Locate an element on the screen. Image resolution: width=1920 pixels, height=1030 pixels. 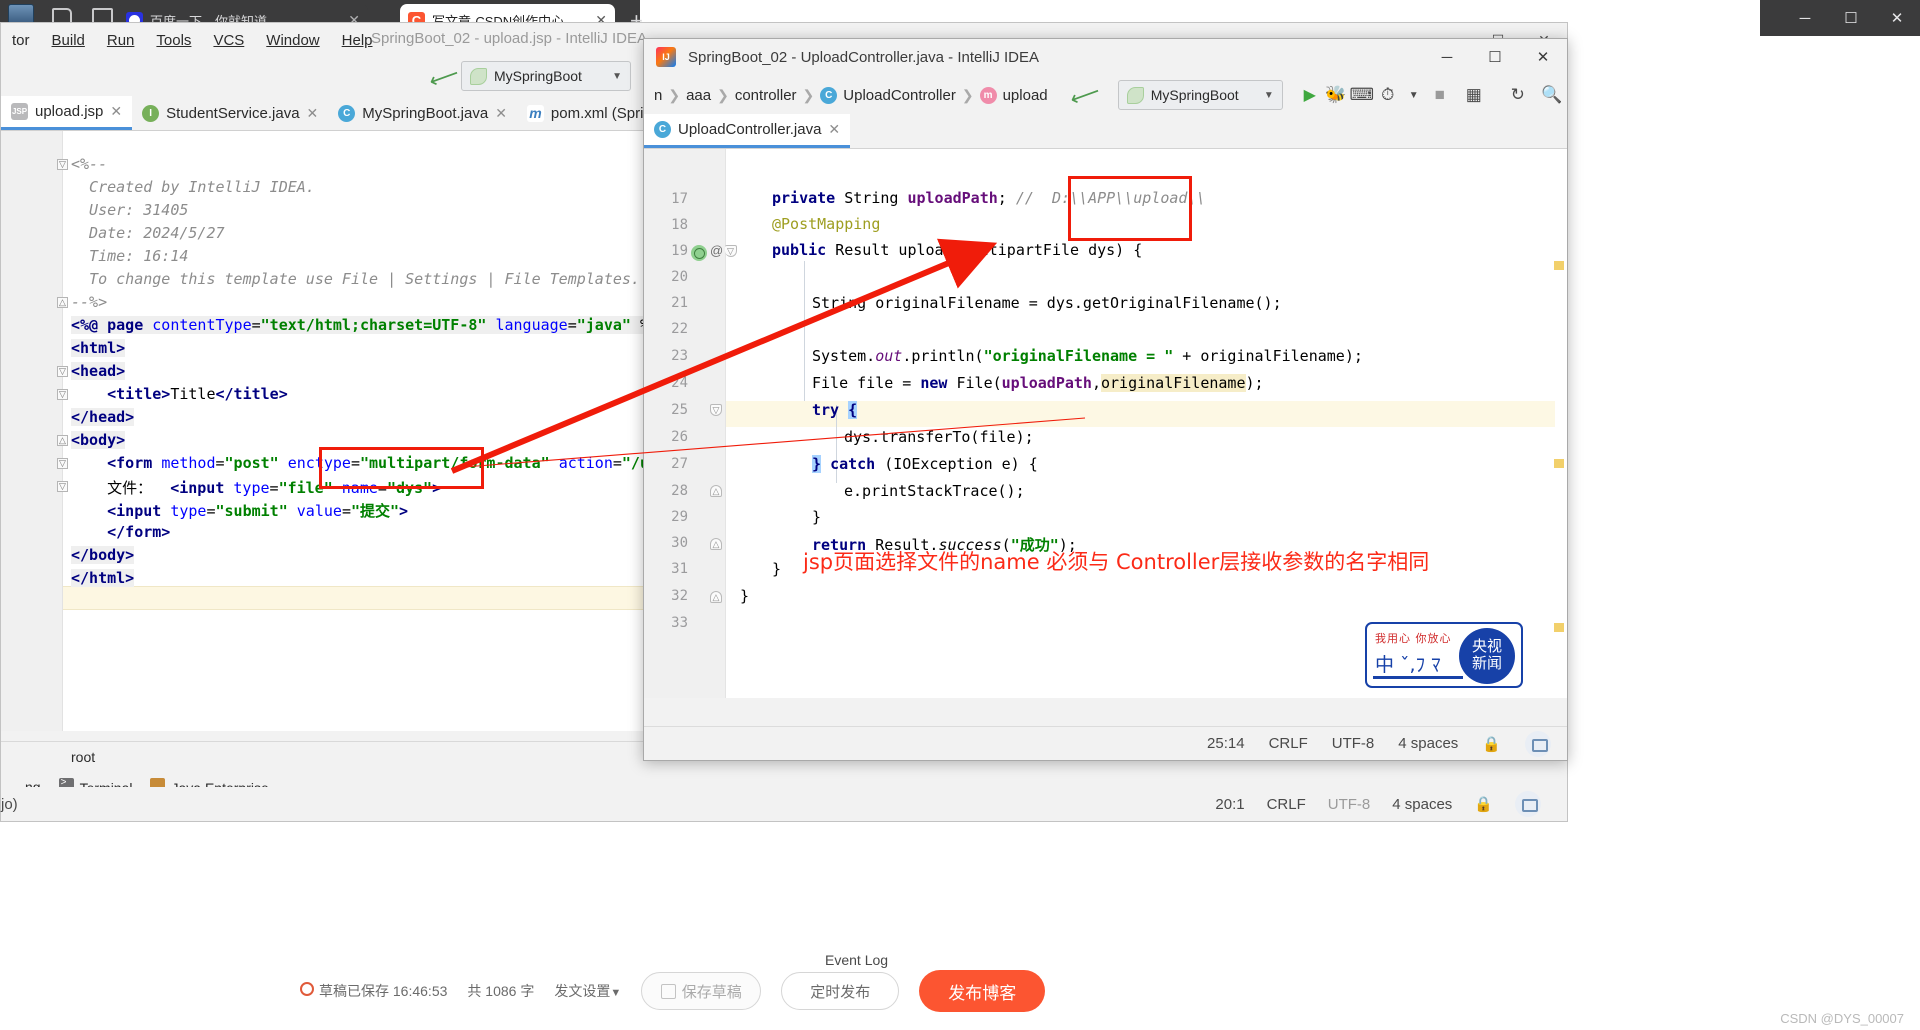
editor-tab-label: UploadController.java is located at coordinates (750, 129).